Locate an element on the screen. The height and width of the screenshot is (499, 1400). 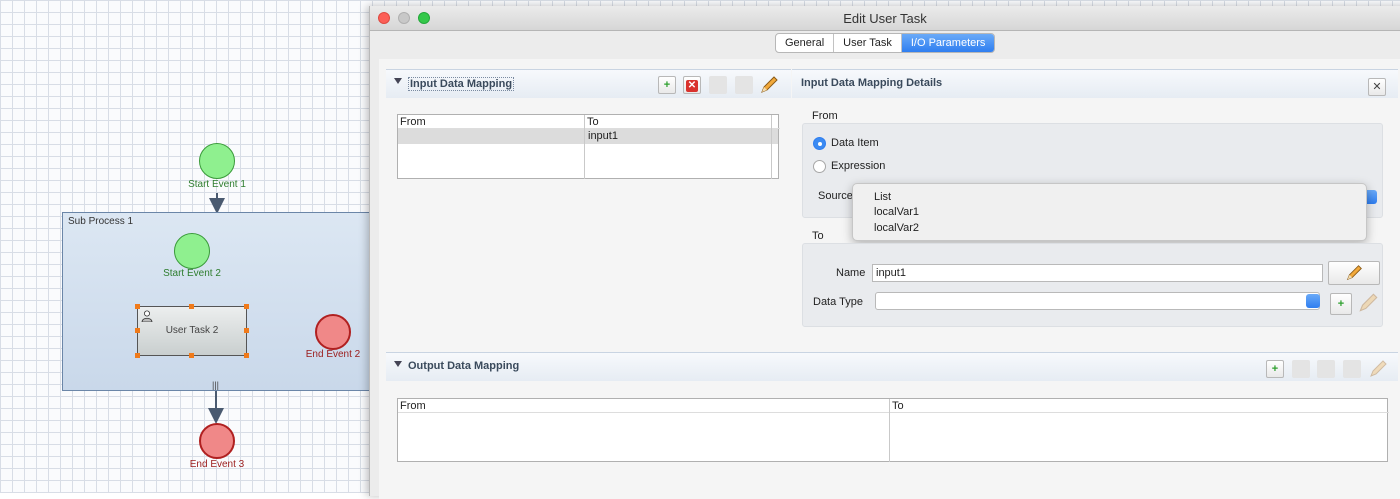
source-dropdown-menu: List localVar1 localVar2 is located at coordinates (1109, 212).